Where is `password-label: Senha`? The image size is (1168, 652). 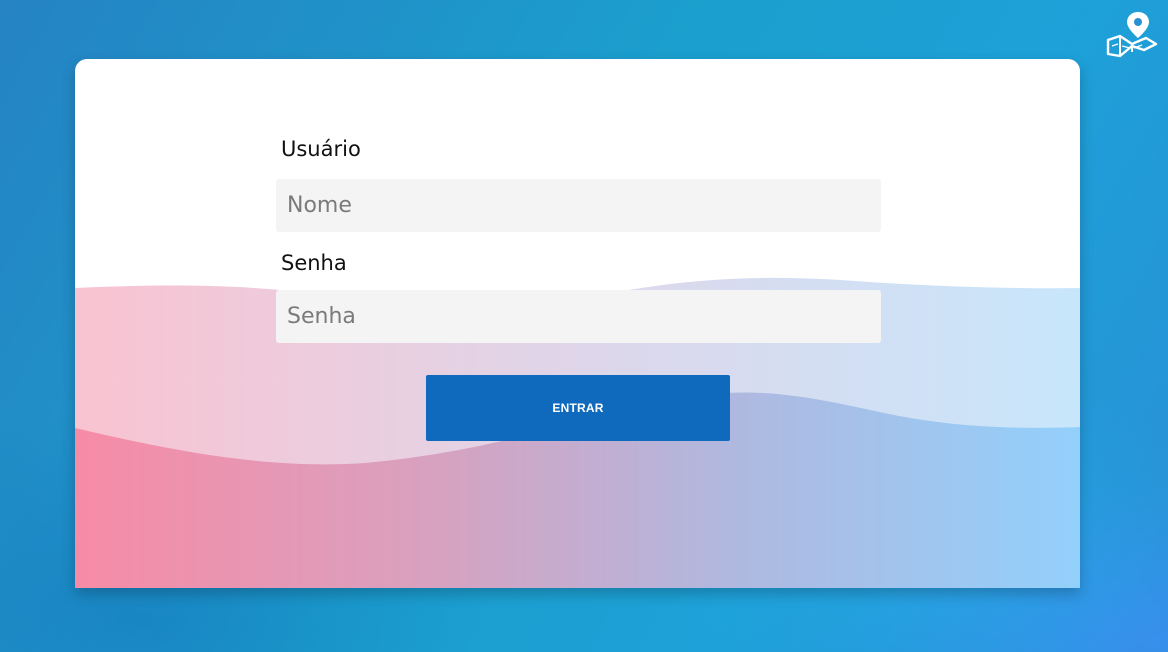
password-label: Senha is located at coordinates (314, 263).